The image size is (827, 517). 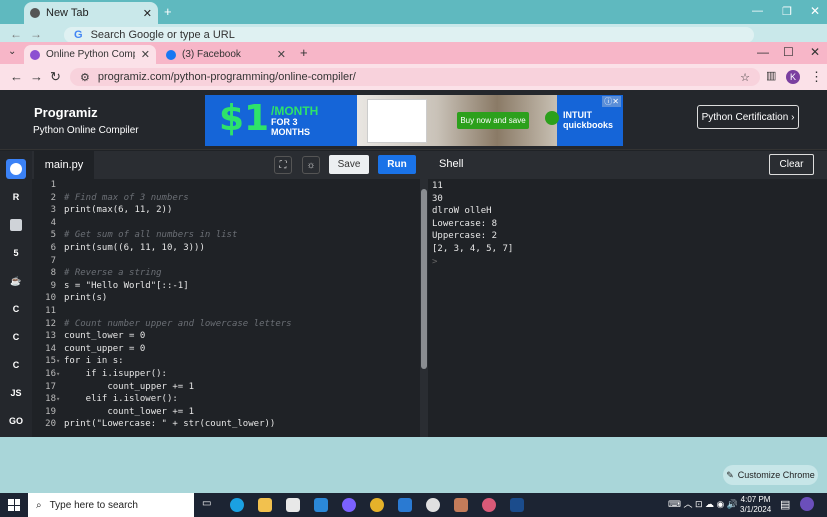 I want to click on sidebar-item-c: C, so click(x=16, y=309).